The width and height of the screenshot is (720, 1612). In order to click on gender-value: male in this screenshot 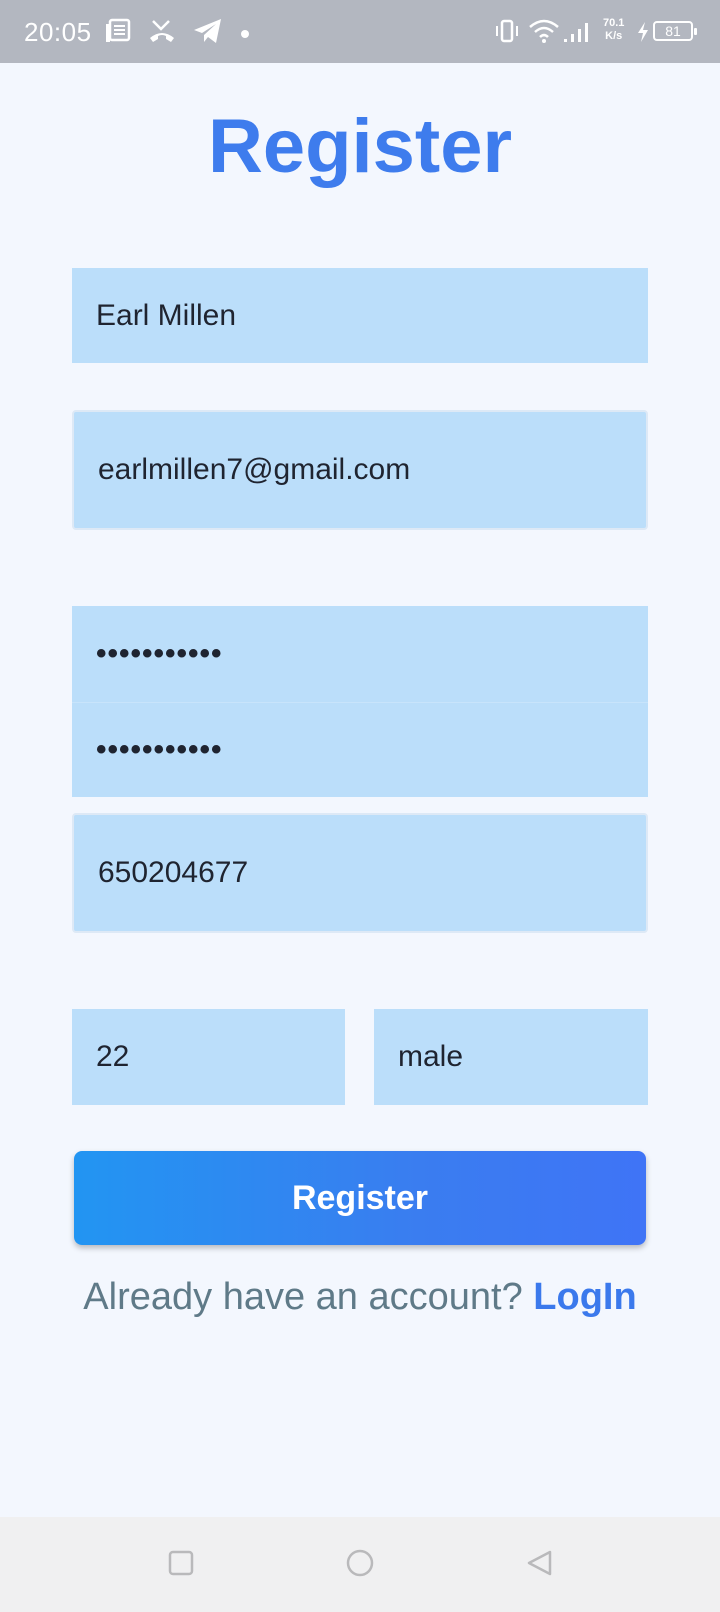, I will do `click(431, 1056)`.